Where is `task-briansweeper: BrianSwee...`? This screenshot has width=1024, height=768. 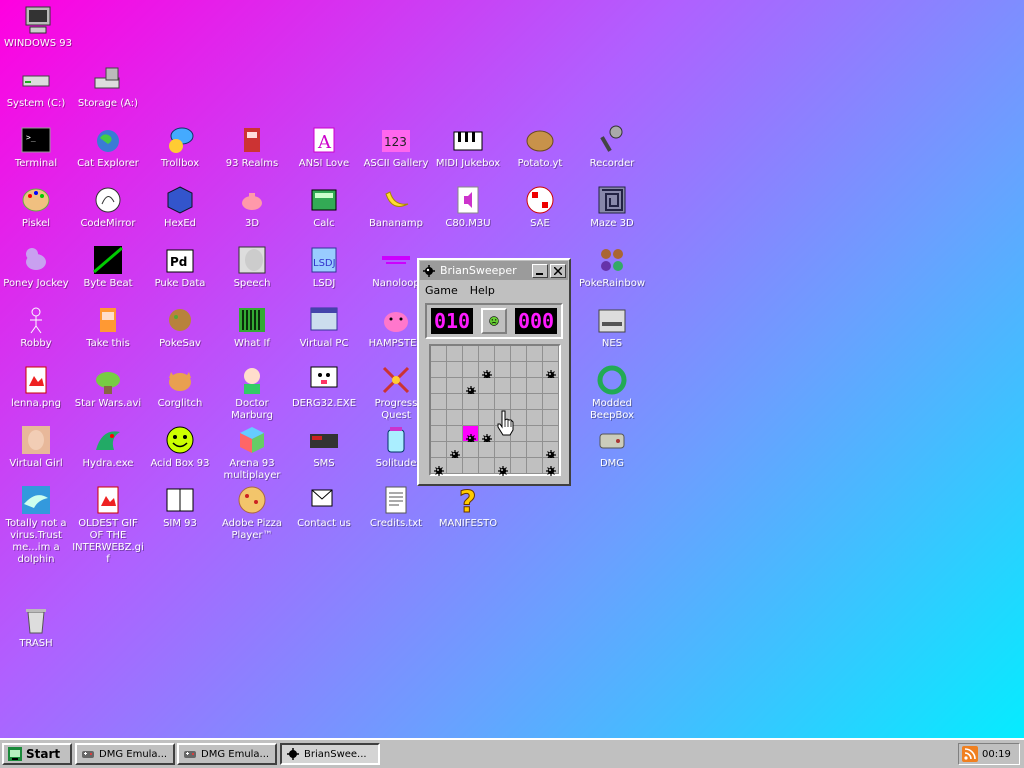
task-briansweeper: BrianSwee... is located at coordinates (330, 754).